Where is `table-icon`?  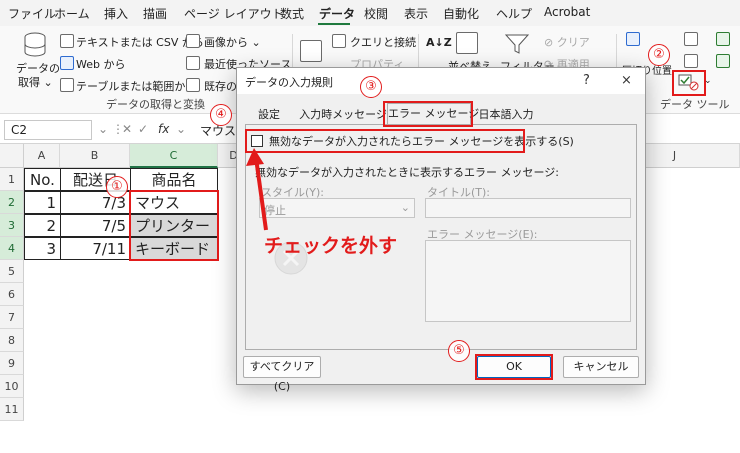 table-icon is located at coordinates (67, 85).